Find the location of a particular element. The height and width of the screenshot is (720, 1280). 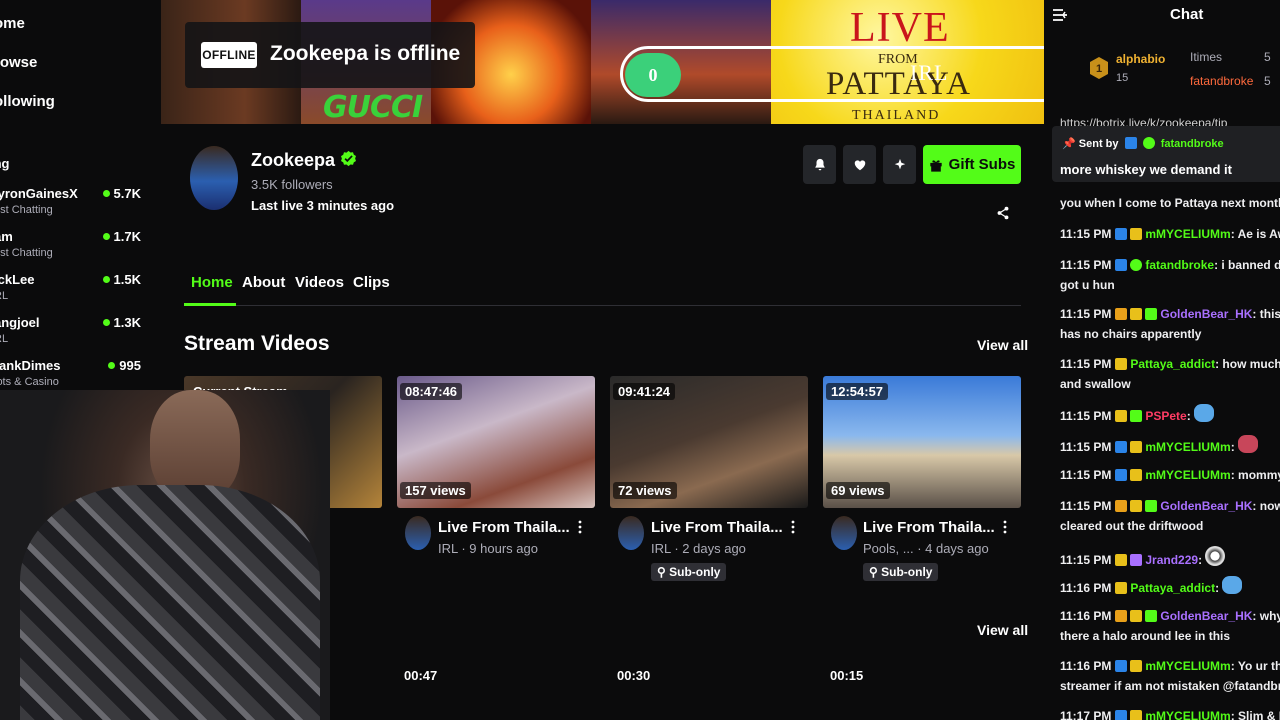

sidebar-channel: lyronGainesX ust Chatting 5.7K is located at coordinates (74, 205).